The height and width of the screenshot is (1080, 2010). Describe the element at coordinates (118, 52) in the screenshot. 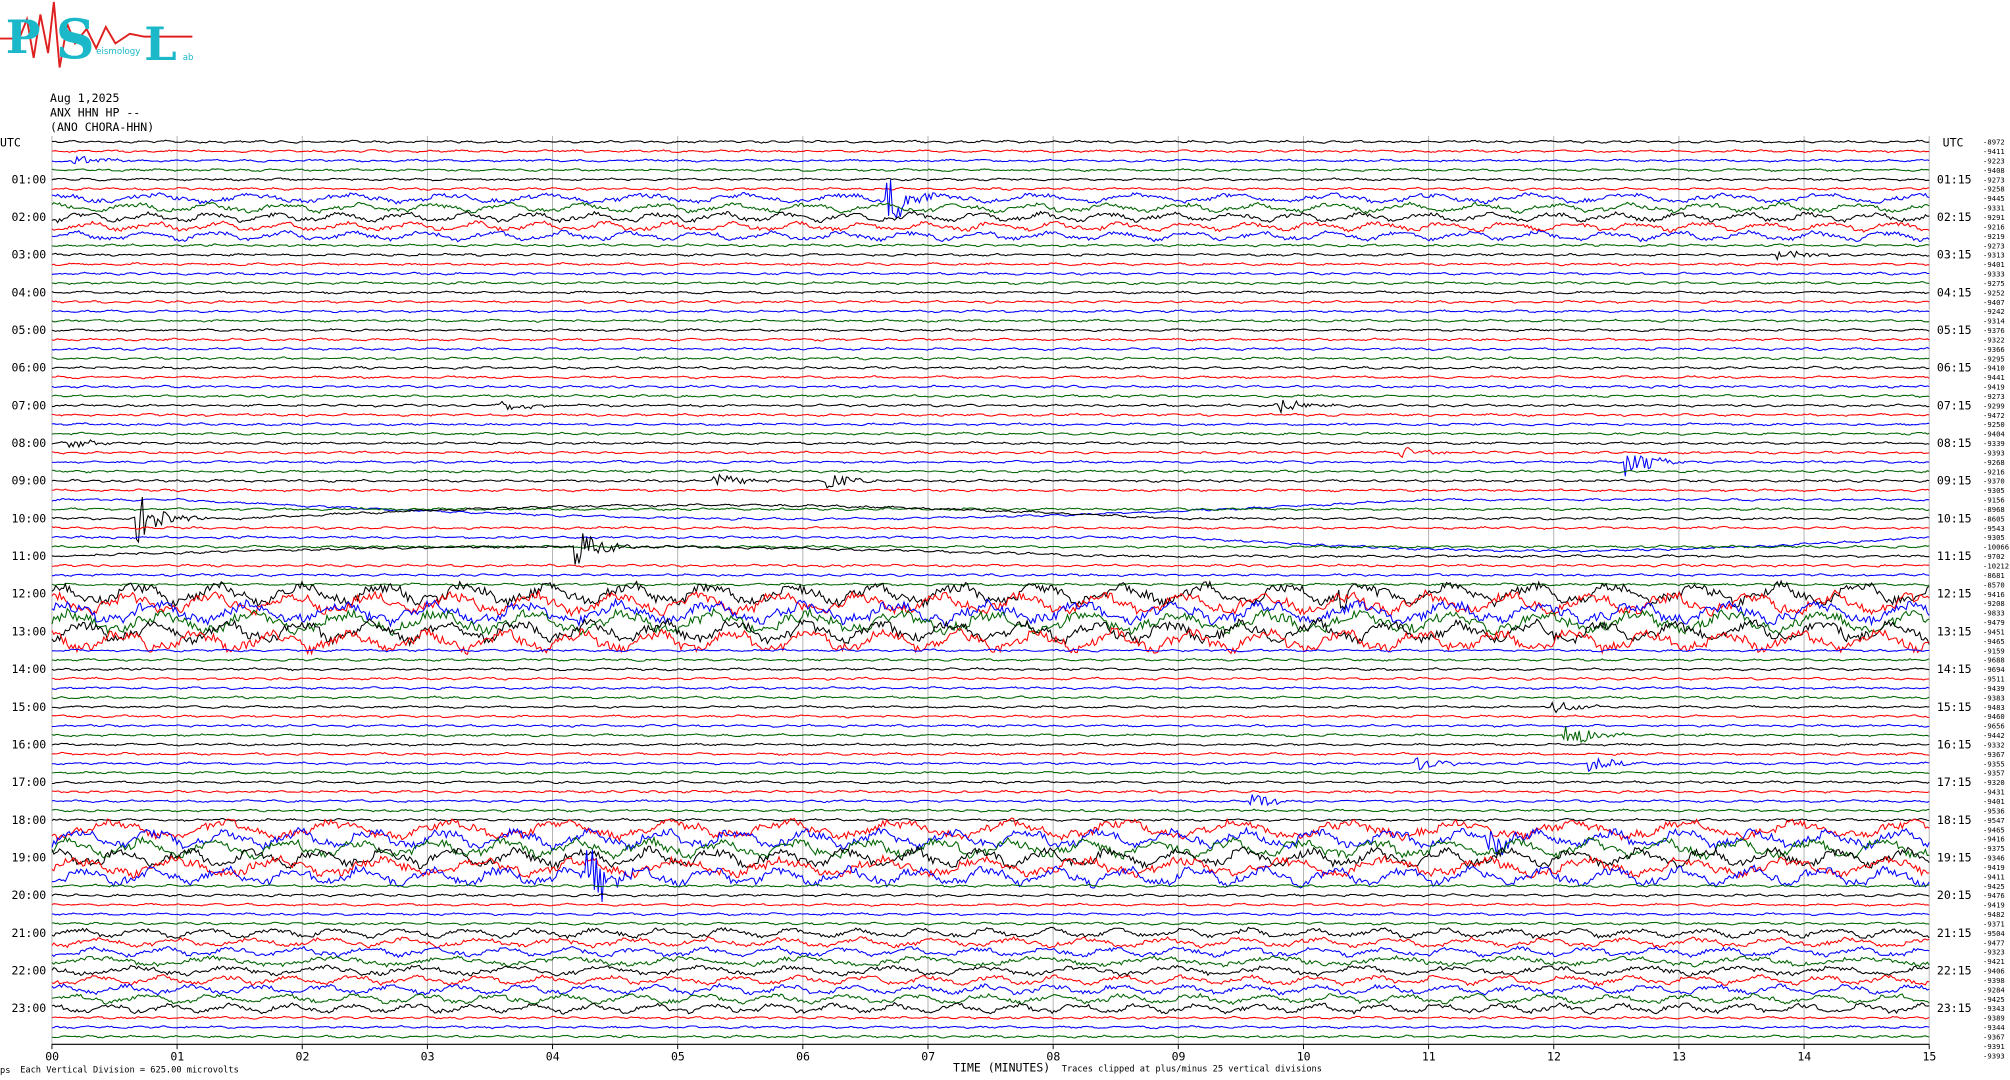

I see `logo-word-eismology: eismology` at that location.